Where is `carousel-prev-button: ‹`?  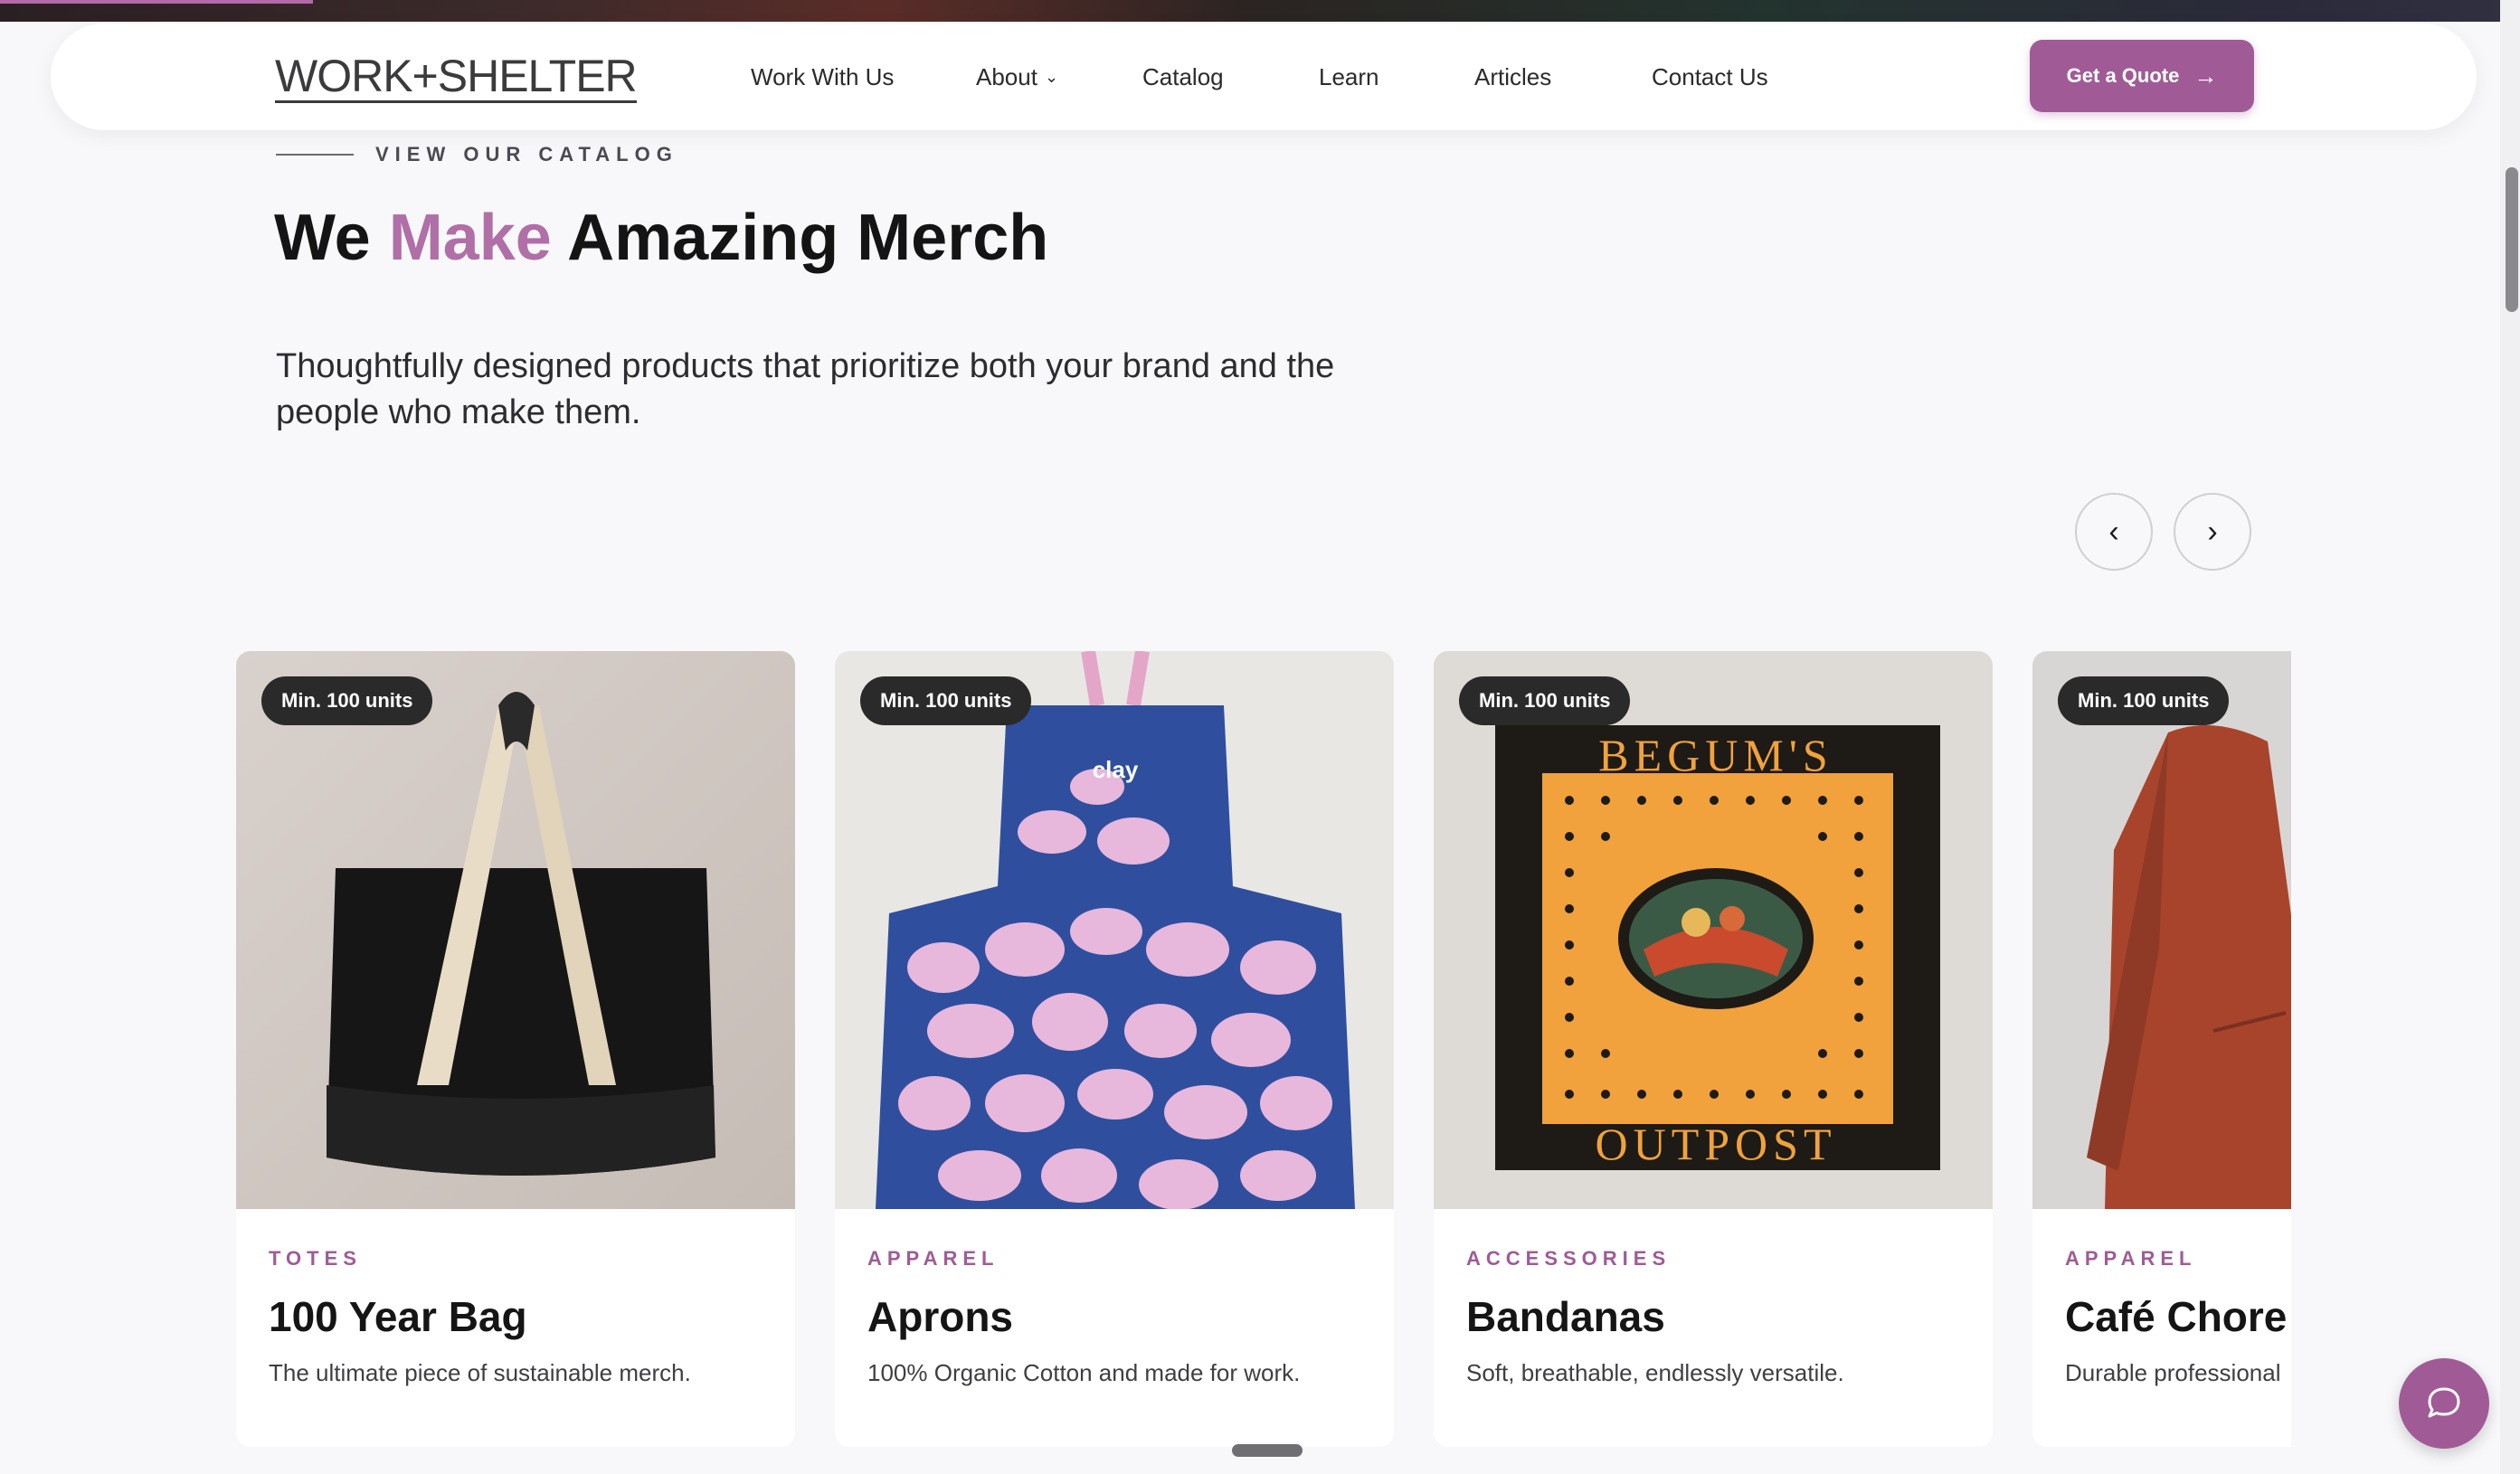 carousel-prev-button: ‹ is located at coordinates (2114, 532).